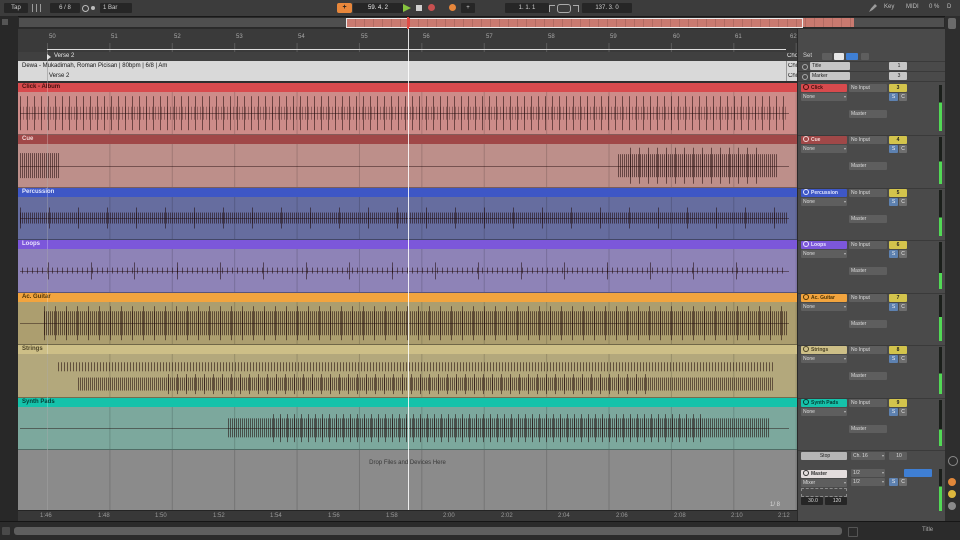  I want to click on midi-map-button: MIDI, so click(912, 7).